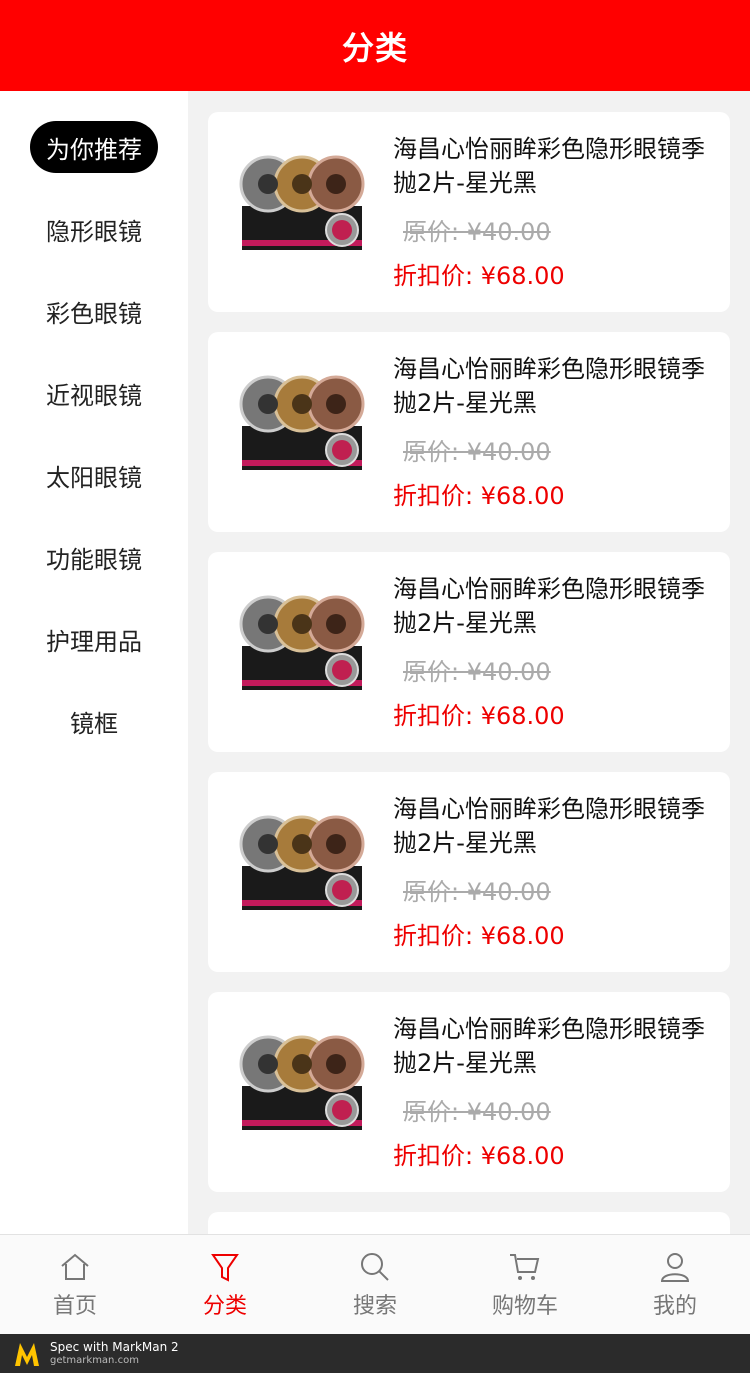  I want to click on sidebar-item-label: 彩色眼镜, so click(94, 313).